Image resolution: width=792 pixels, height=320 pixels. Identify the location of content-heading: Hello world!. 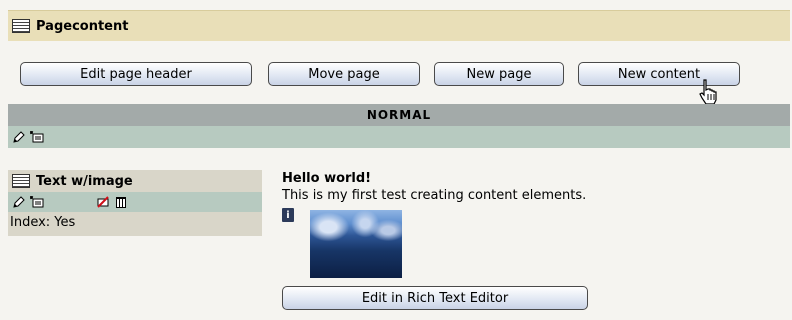
(327, 178).